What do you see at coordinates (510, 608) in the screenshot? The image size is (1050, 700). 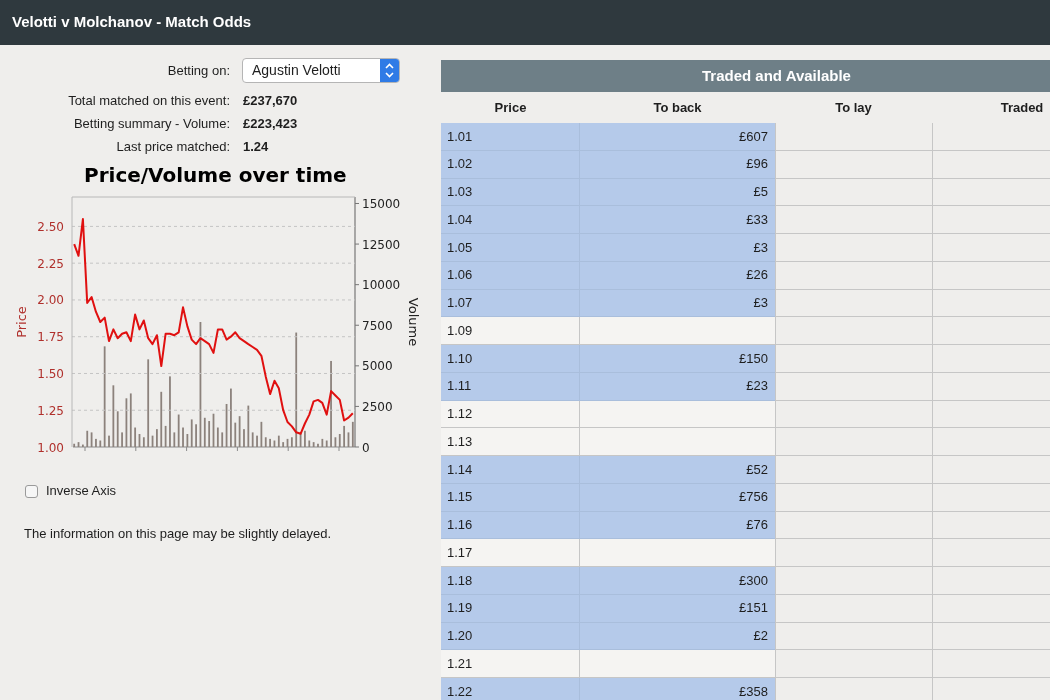 I see `table-cell: 1.19` at bounding box center [510, 608].